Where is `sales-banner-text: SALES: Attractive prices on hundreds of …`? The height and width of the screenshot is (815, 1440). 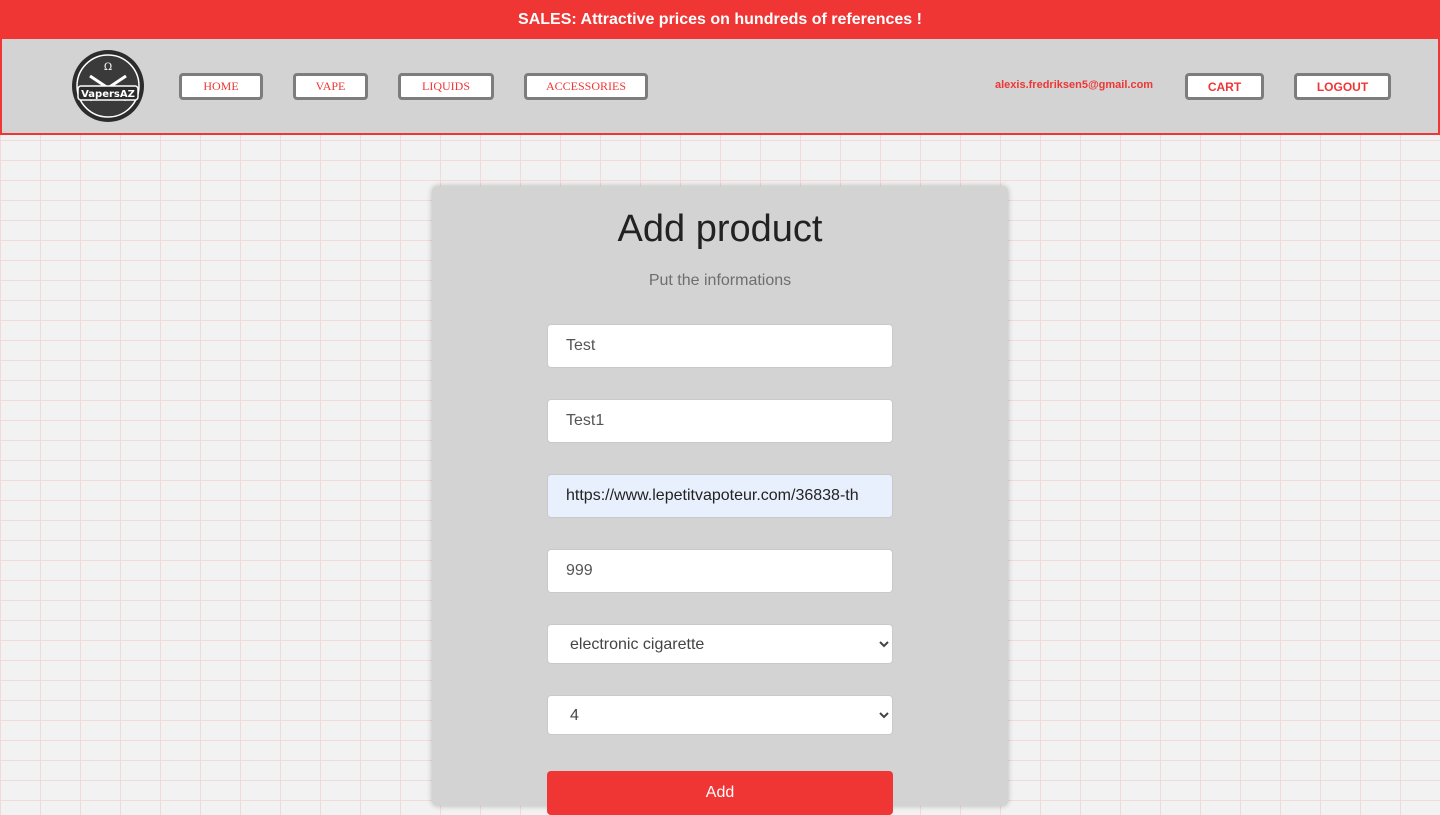 sales-banner-text: SALES: Attractive prices on hundreds of … is located at coordinates (720, 19).